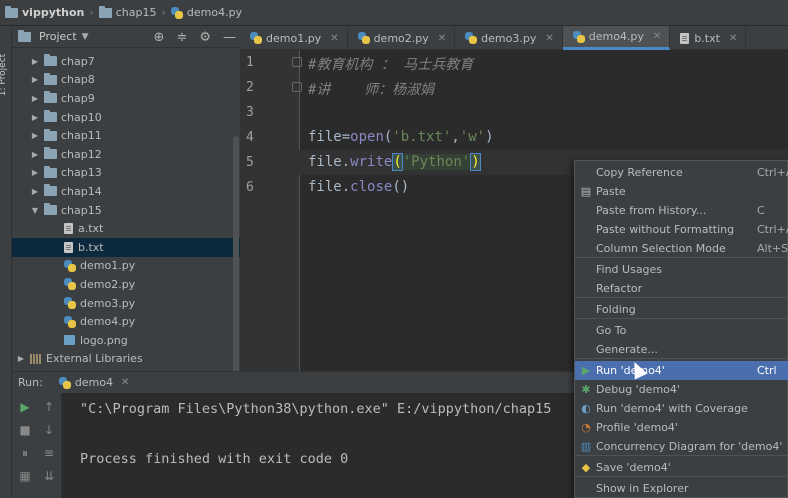 This screenshot has height=498, width=788. I want to click on string-literal: 'b.txt', so click(422, 137).